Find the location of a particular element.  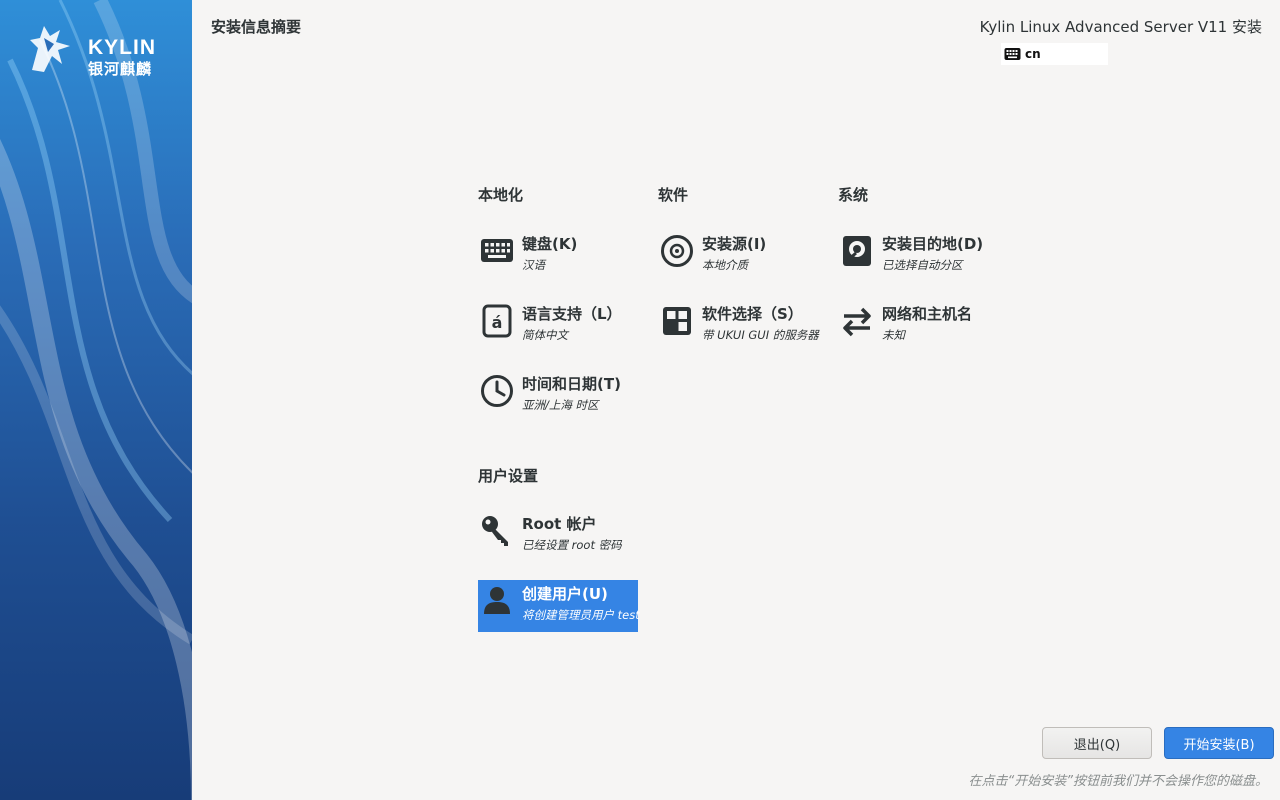

spoke-keyboard-name: 键盘(K) is located at coordinates (550, 244).